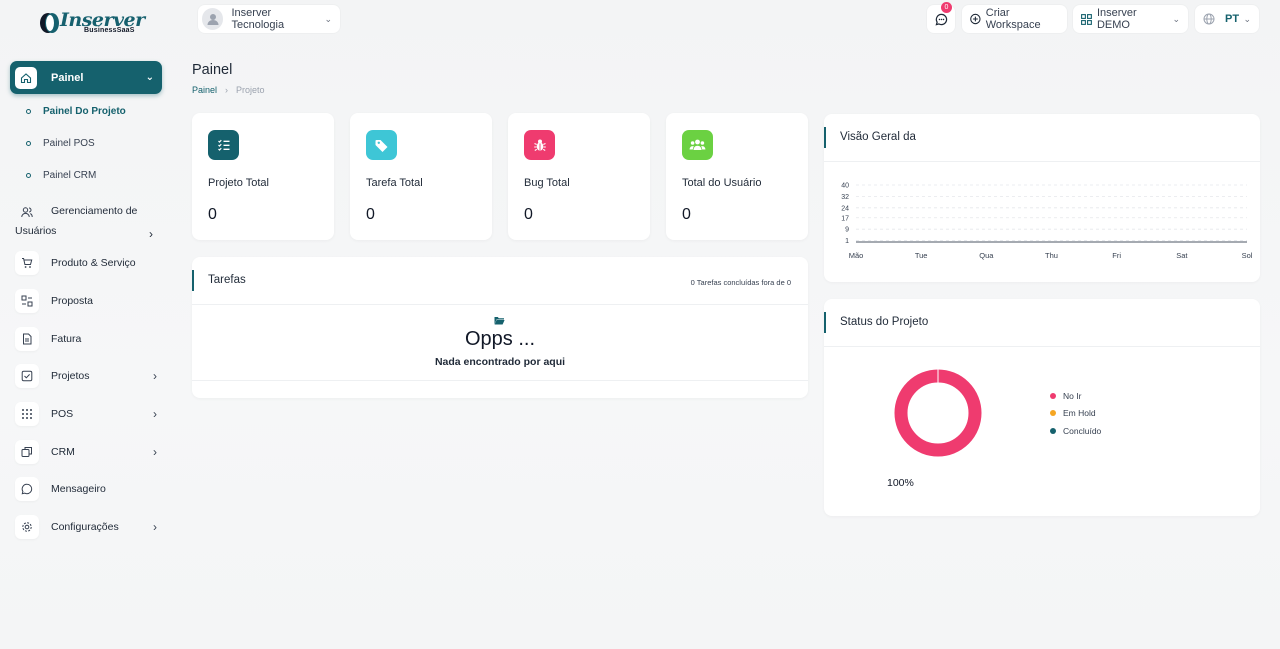  Describe the element at coordinates (36, 231) in the screenshot. I see `sidebar-item-label-line2: Usuários` at that location.